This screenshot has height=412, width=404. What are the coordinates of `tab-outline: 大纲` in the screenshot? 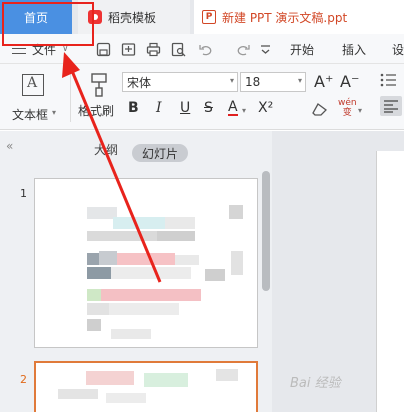 It's located at (106, 149).